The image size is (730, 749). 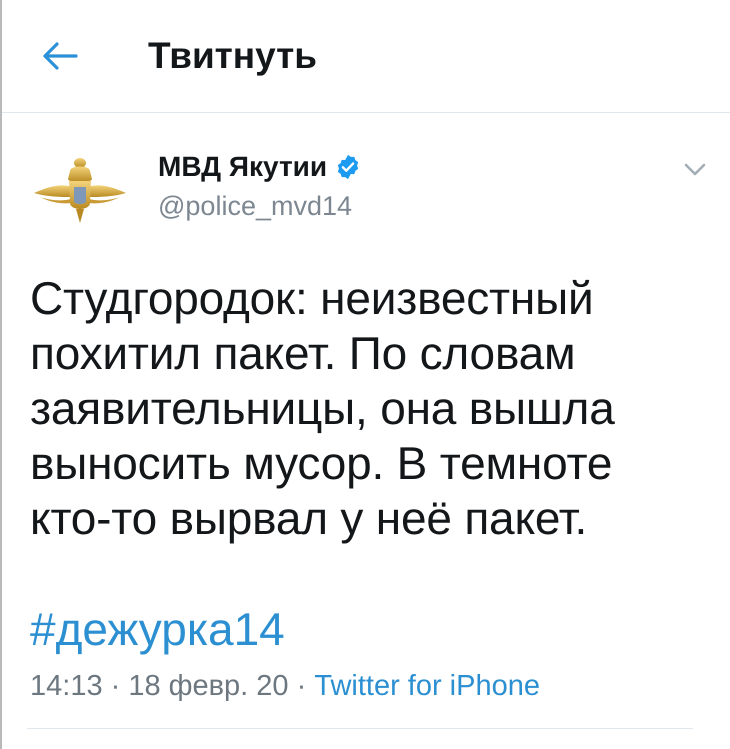 I want to click on back-button, so click(x=60, y=56).